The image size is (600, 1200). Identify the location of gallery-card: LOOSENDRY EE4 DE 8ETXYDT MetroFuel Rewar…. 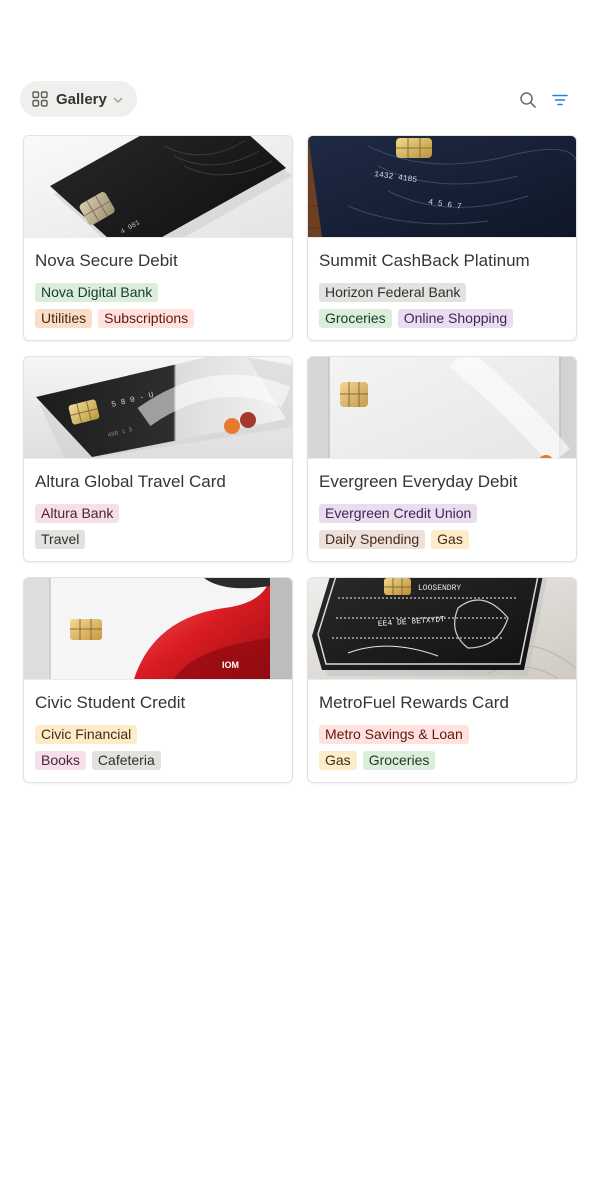
(442, 680).